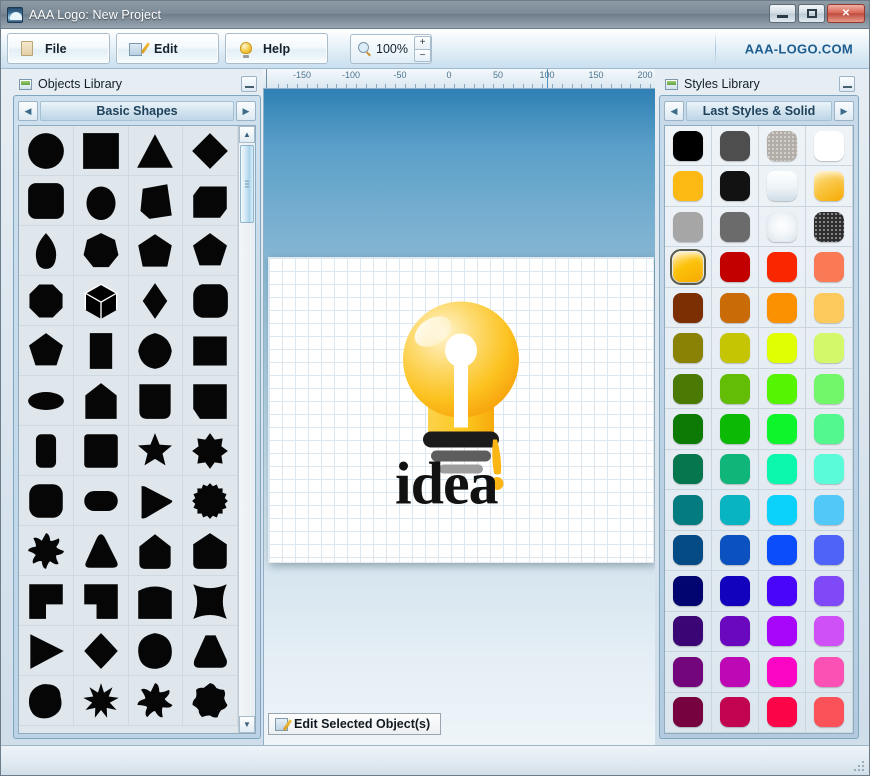  What do you see at coordinates (247, 724) in the screenshot?
I see `objects-scroll-down-button: ▼` at bounding box center [247, 724].